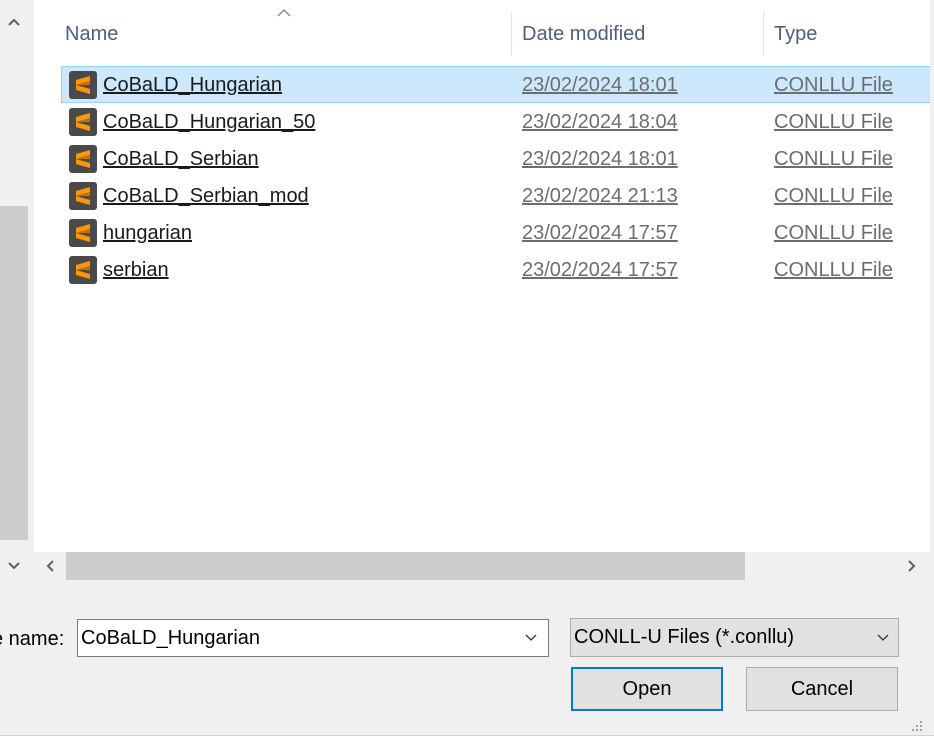  I want to click on nav-scroll-thumb, so click(14, 373).